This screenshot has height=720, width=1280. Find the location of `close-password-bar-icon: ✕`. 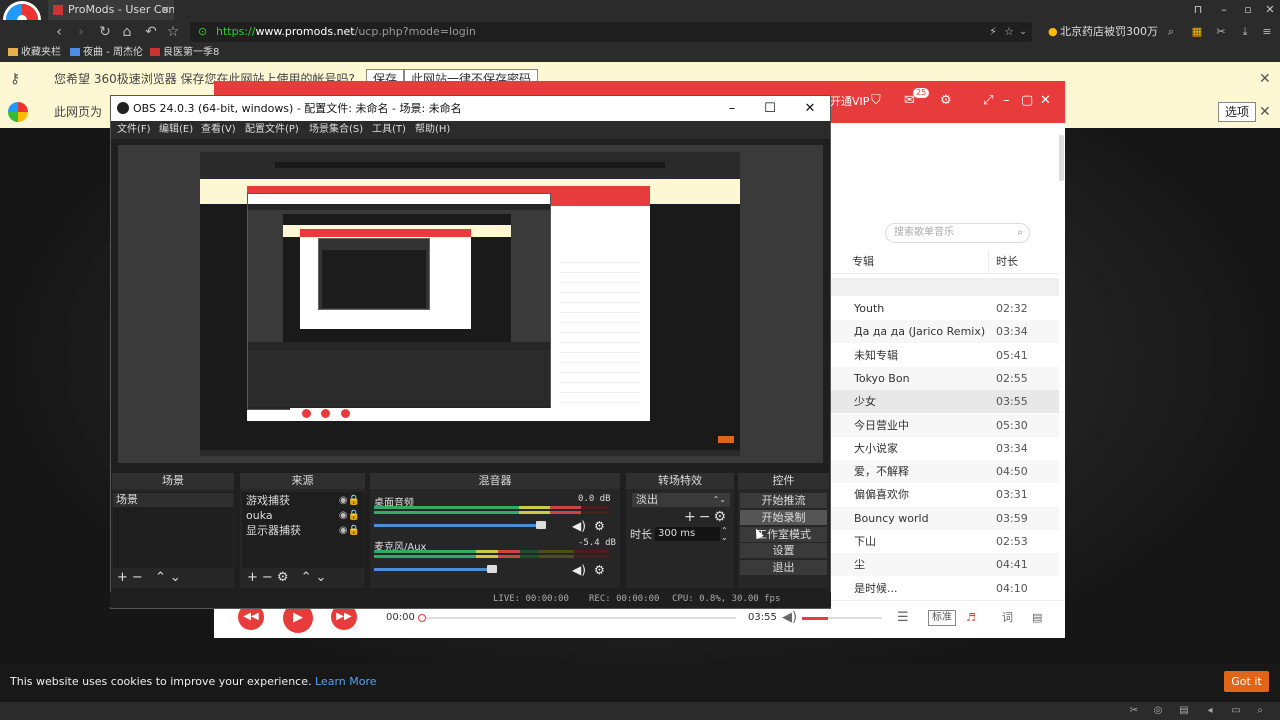

close-password-bar-icon: ✕ is located at coordinates (1265, 79).